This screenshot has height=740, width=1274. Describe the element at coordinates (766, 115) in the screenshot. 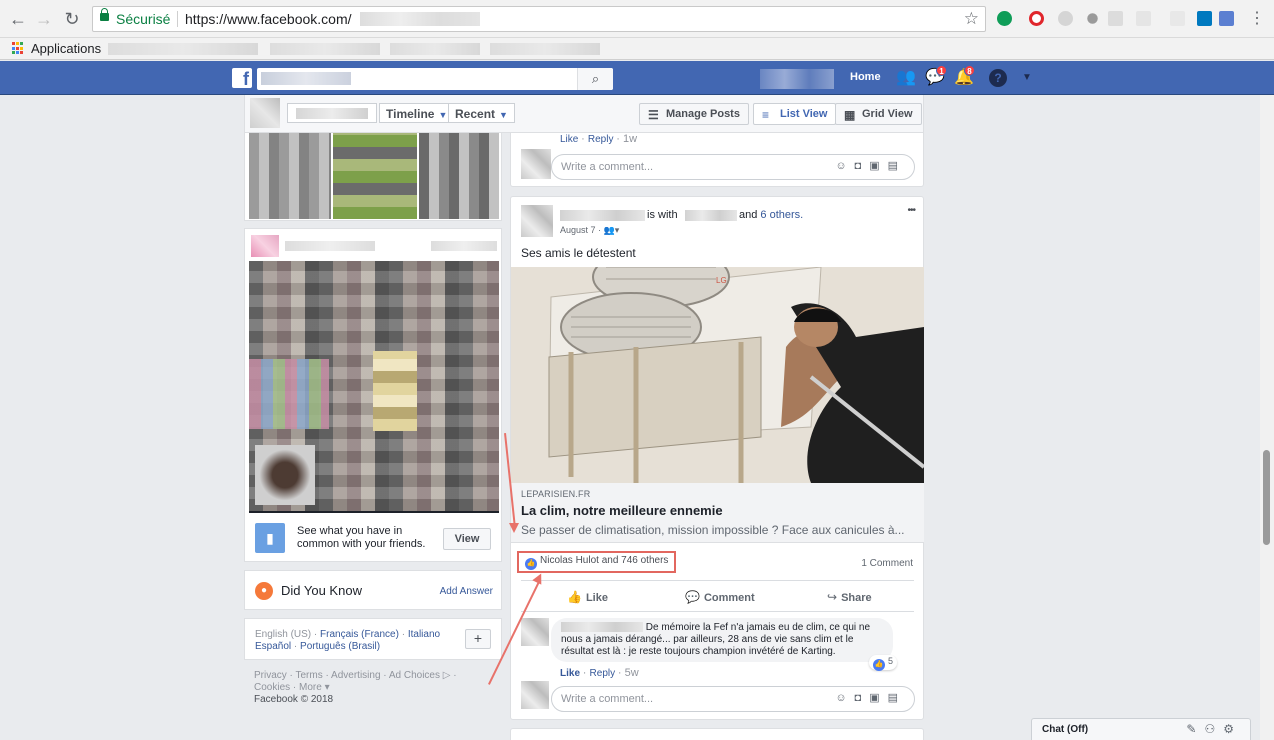

I see `list-icon: ≡` at that location.